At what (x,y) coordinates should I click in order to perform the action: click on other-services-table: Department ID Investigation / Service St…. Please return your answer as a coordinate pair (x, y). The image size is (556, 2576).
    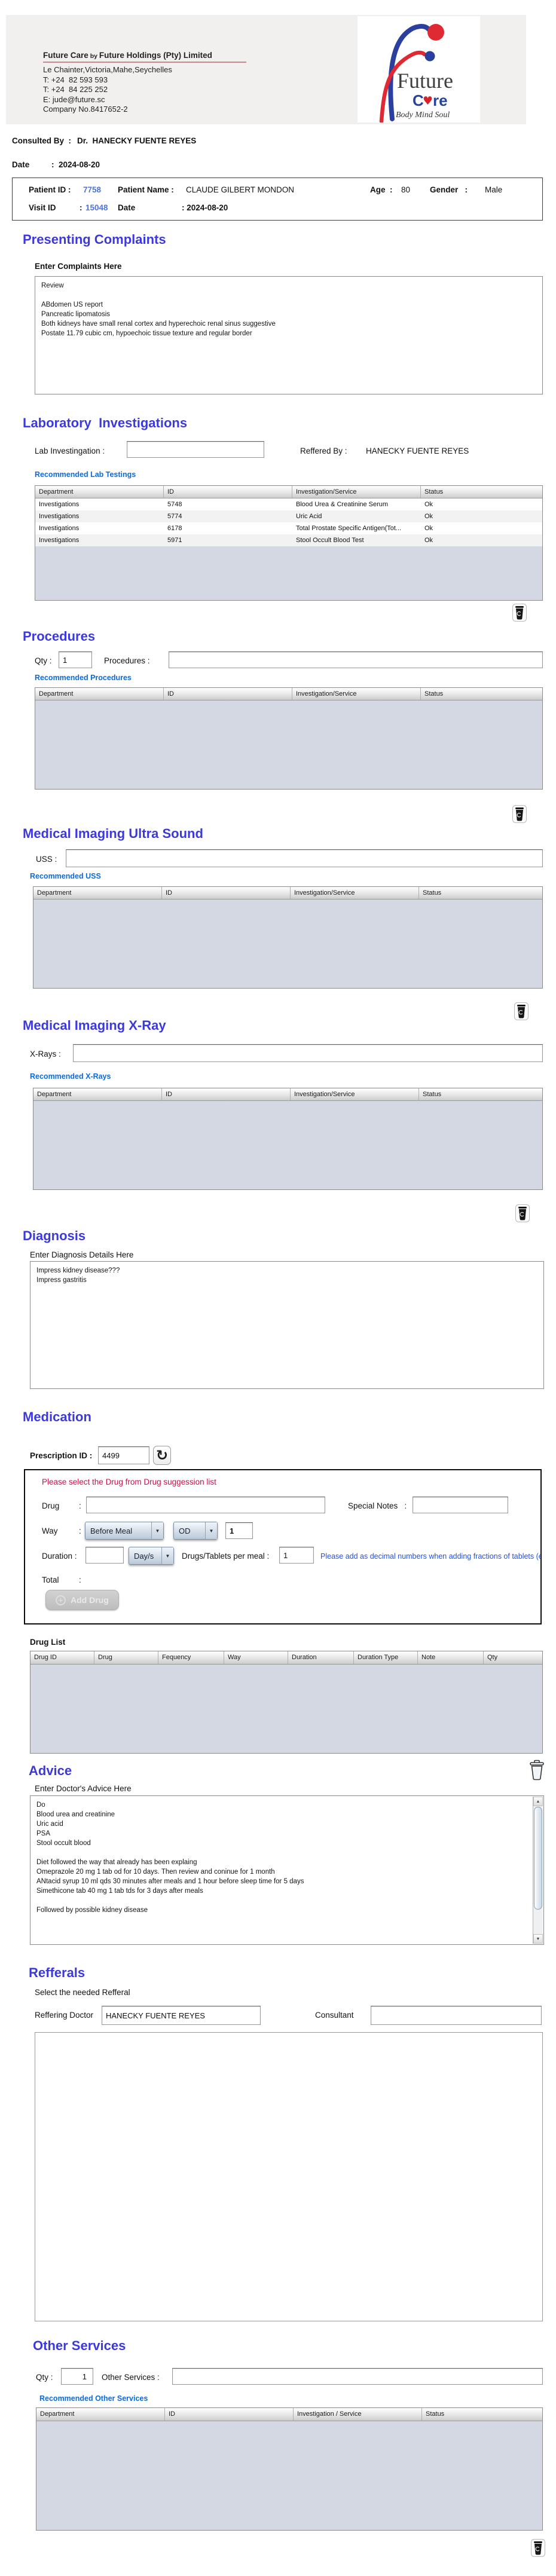
    Looking at the image, I should click on (290, 2469).